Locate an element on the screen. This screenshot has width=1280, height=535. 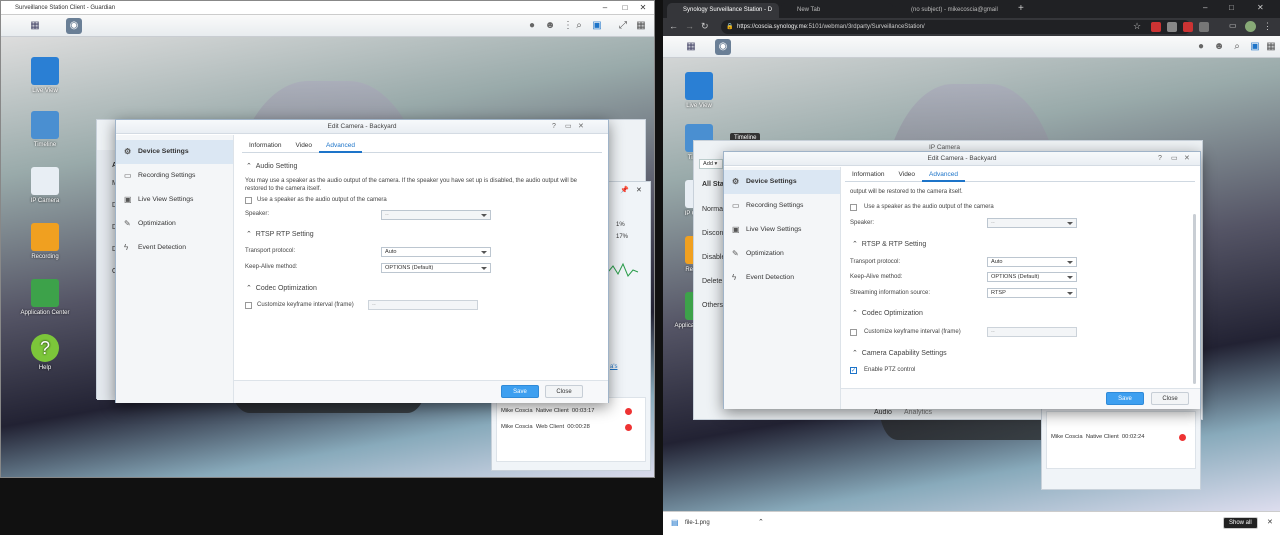
close-download-bar-icon: ✕ is located at coordinates (1270, 522).